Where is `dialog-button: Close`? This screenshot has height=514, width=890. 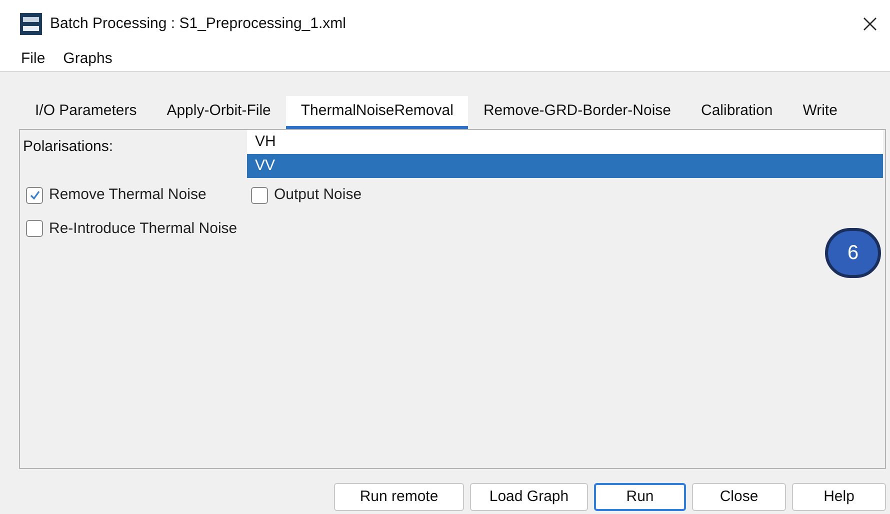
dialog-button: Close is located at coordinates (739, 497).